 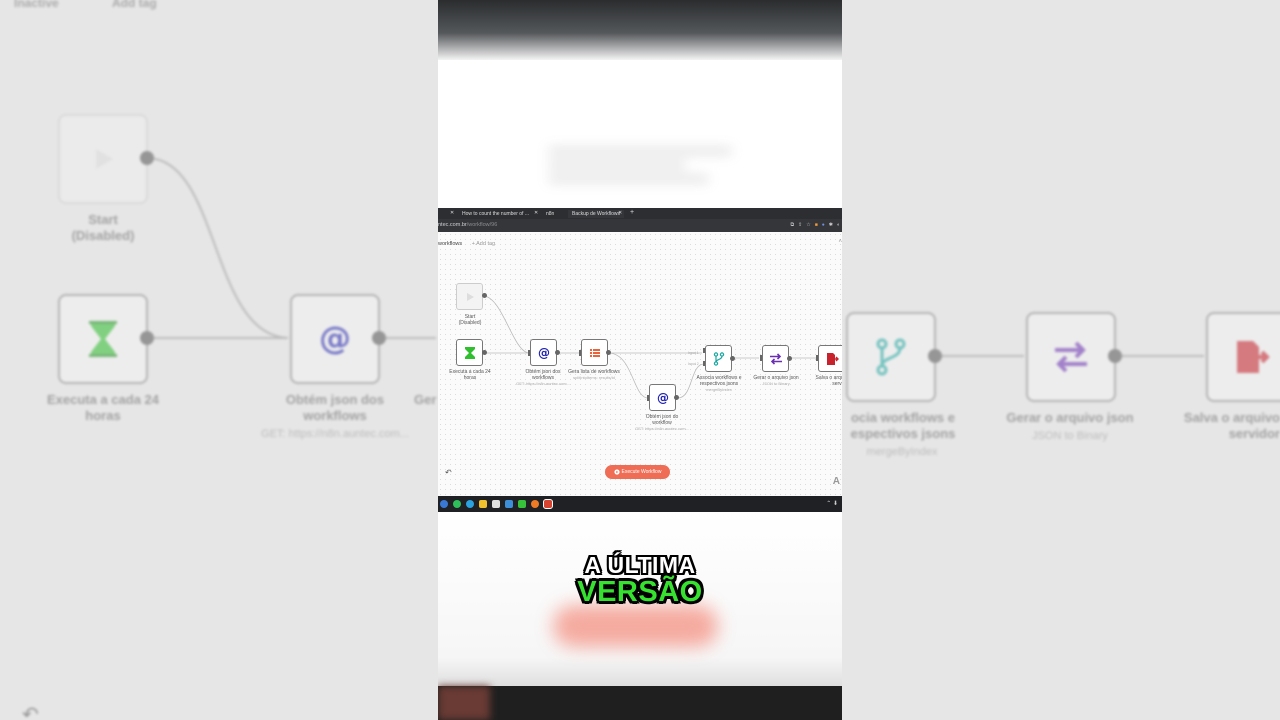 I want to click on browser-toolbar-icons: ⧉ ⇪ ☆ ■ ● ✱ ◐, so click(x=815, y=225).